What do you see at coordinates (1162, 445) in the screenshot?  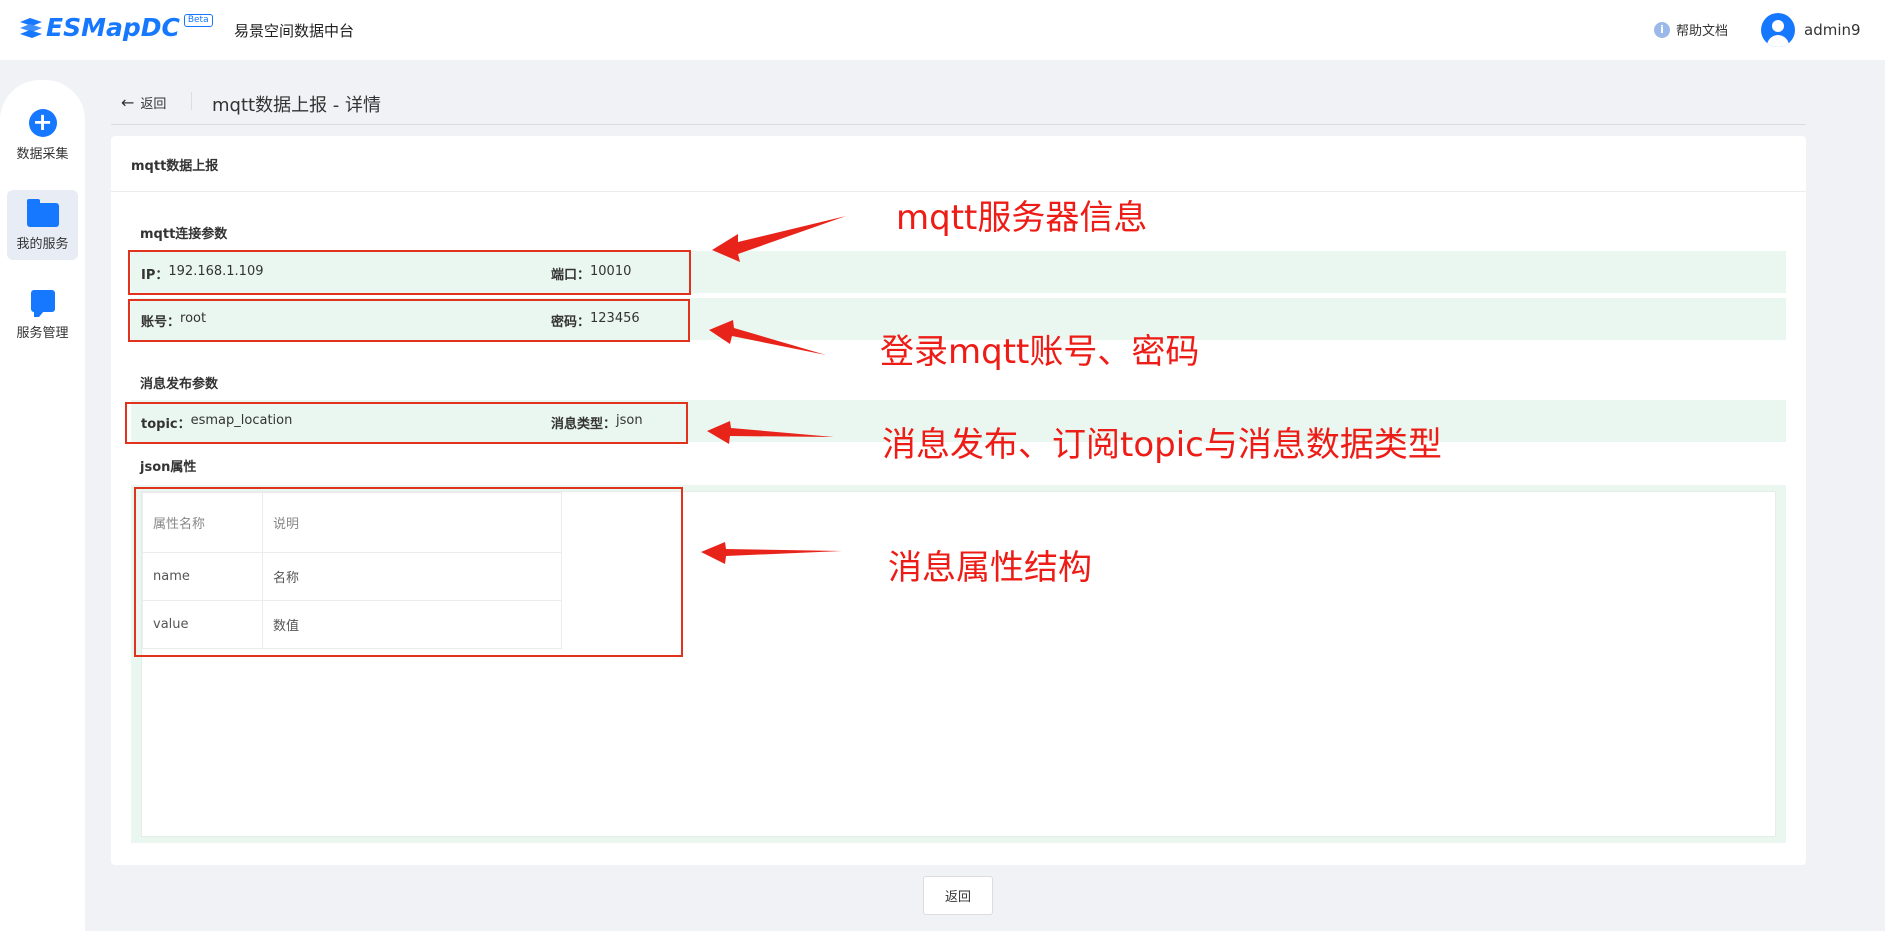 I see `annotation-topic: 消息发布、订阅topic与消息数据类型` at bounding box center [1162, 445].